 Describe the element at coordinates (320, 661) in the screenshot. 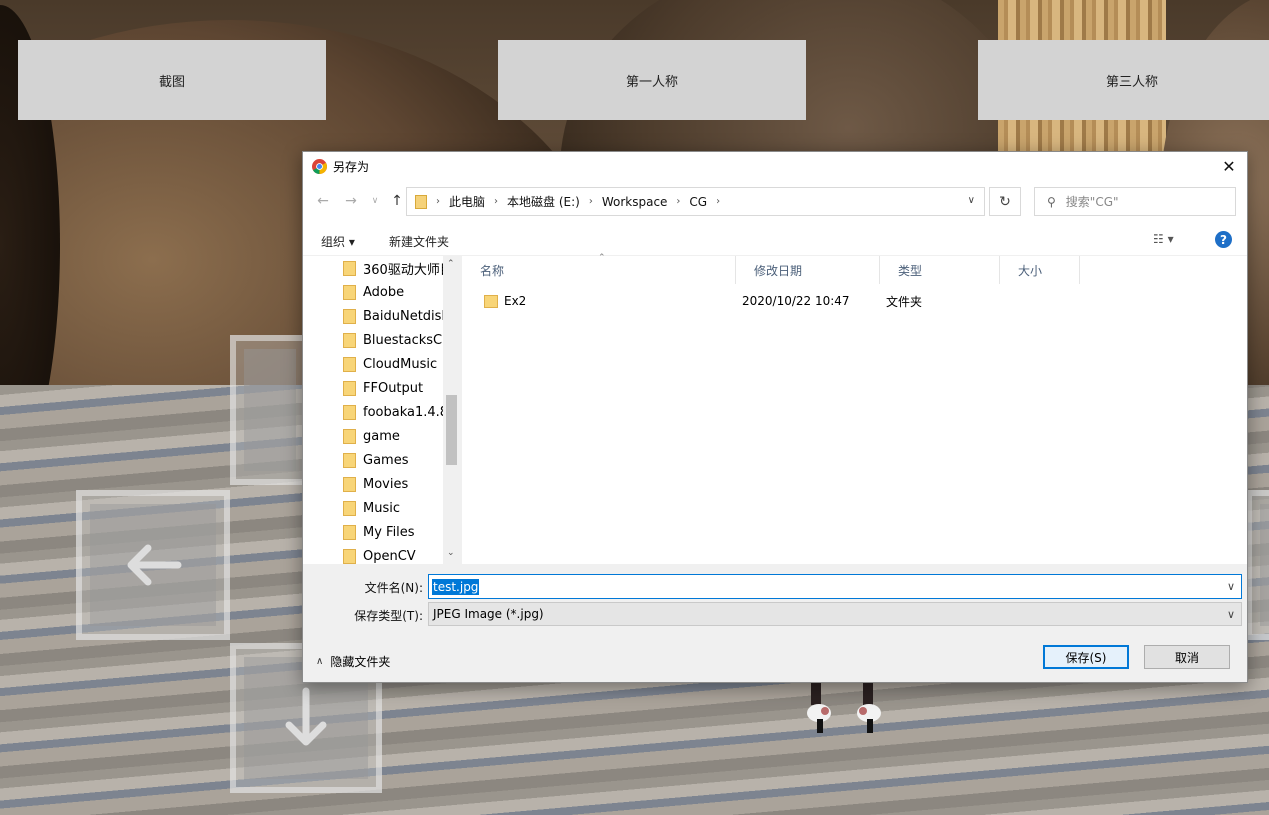

I see `chevron-up-icon: ∧` at that location.